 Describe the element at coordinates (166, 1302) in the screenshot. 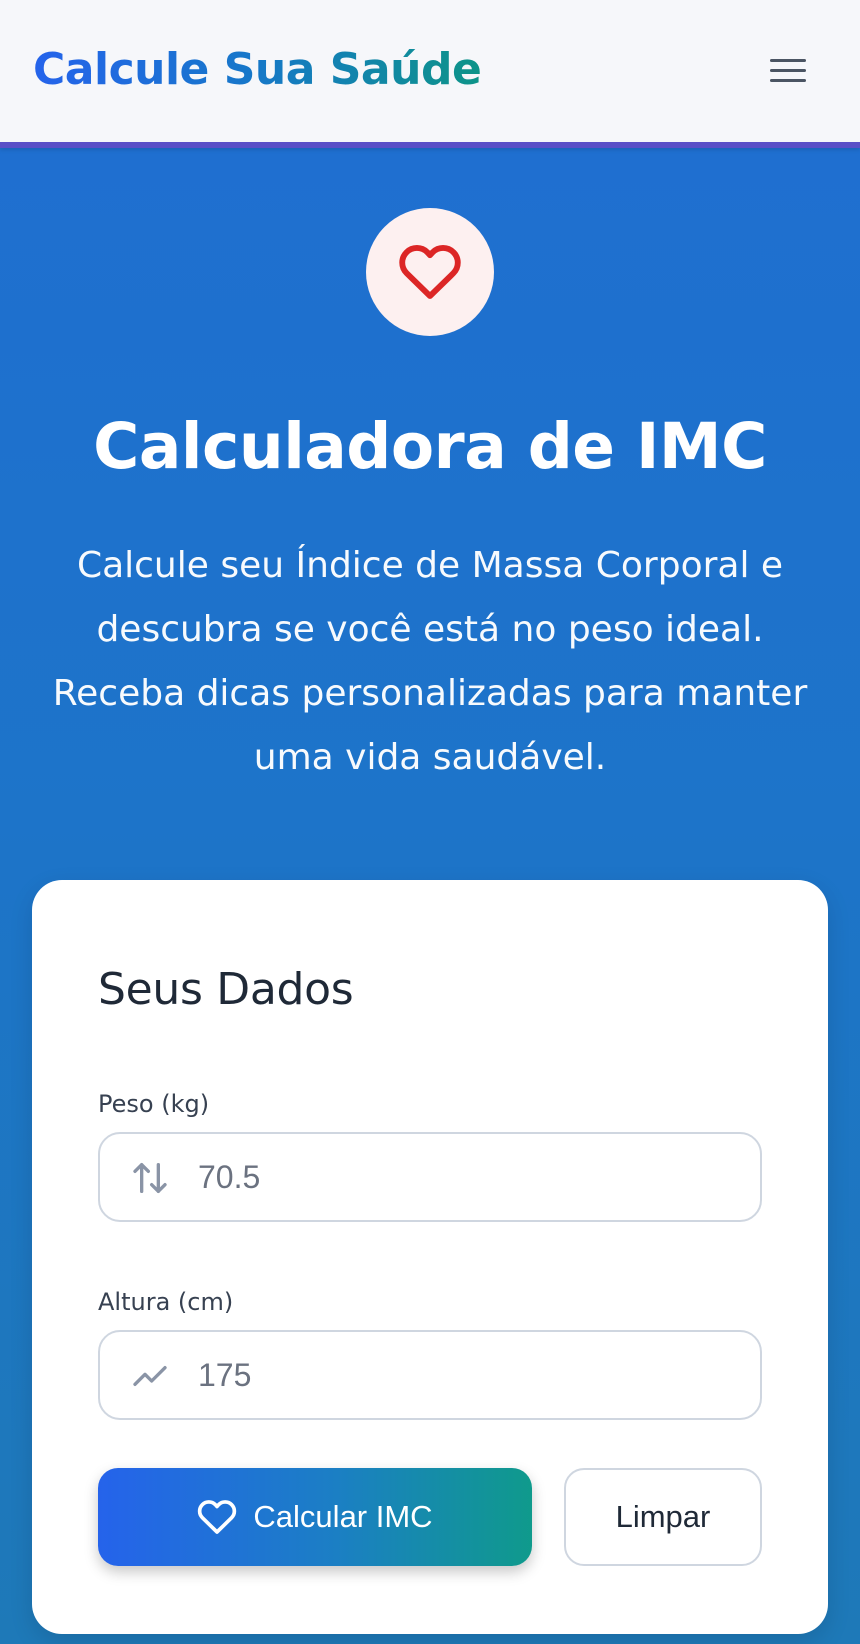

I see `height-label: Altura (cm)` at that location.